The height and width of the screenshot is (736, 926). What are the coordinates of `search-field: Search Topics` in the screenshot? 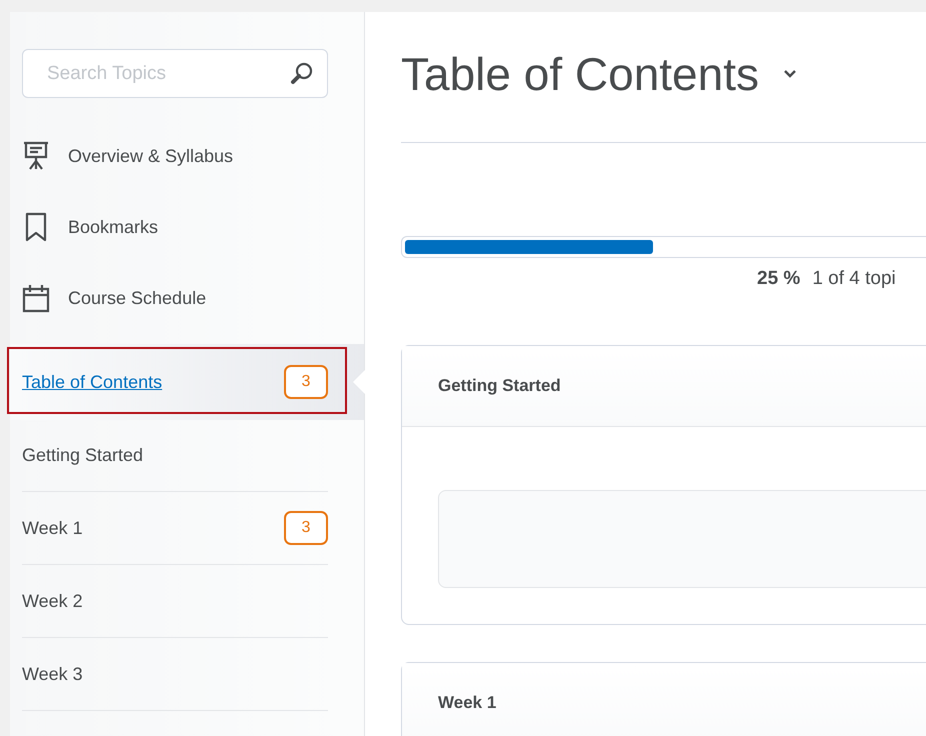 It's located at (175, 73).